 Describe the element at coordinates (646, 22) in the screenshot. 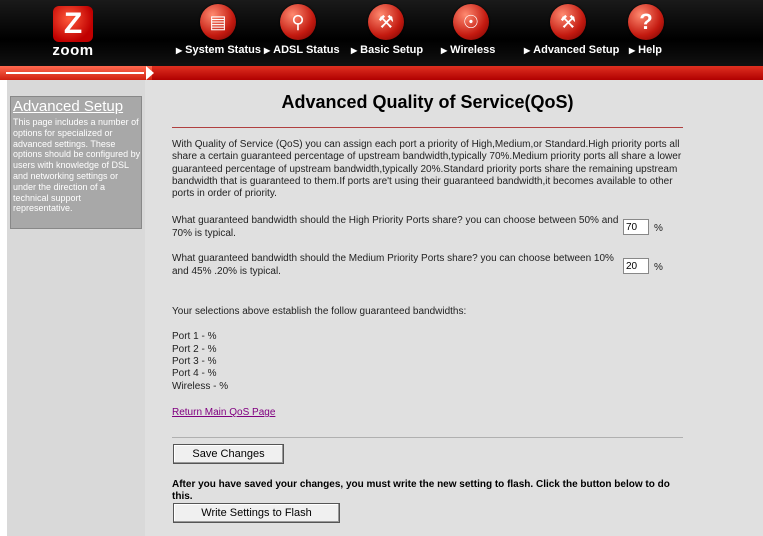

I see `question-icon: ?` at that location.